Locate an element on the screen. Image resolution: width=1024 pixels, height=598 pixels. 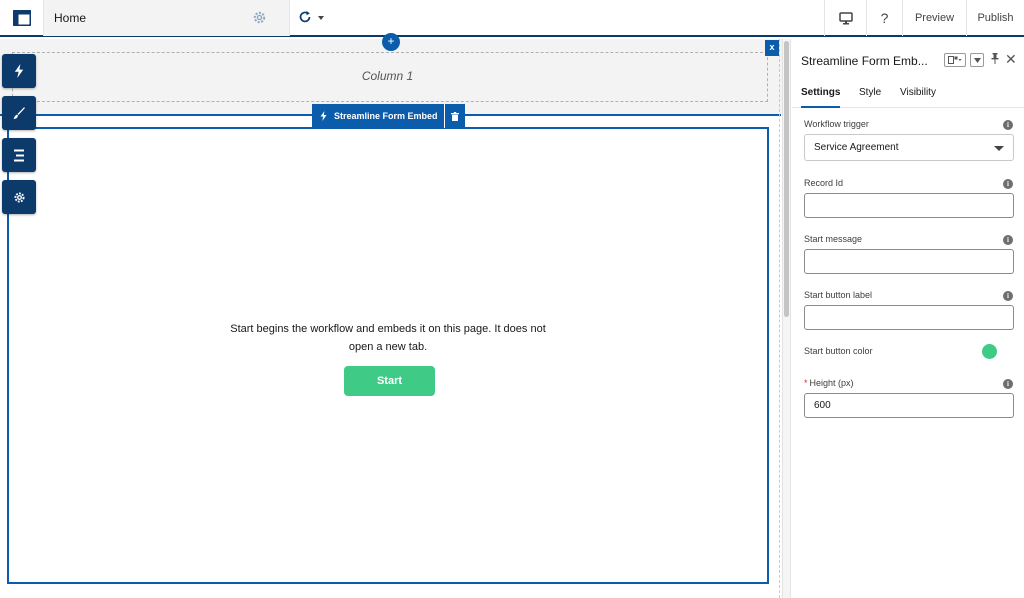
structure-tool-button is located at coordinates (19, 155).